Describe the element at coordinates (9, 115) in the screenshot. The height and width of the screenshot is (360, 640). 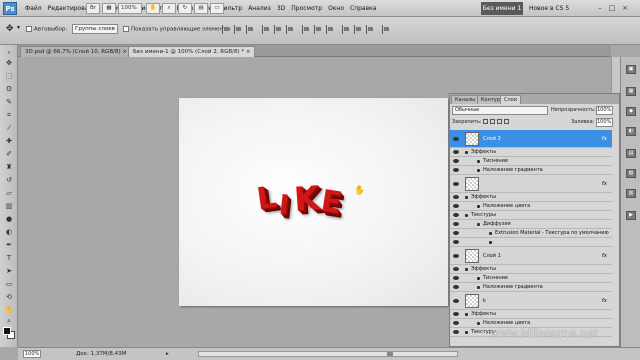
I see `crop-tool-icon: ⌗` at that location.